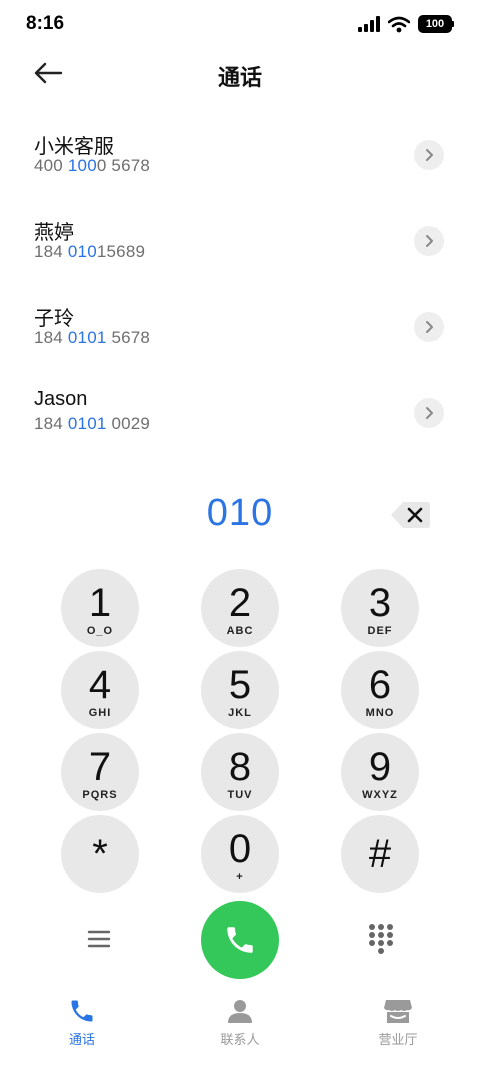 The image size is (480, 1066). I want to click on key-hash: #, so click(380, 854).